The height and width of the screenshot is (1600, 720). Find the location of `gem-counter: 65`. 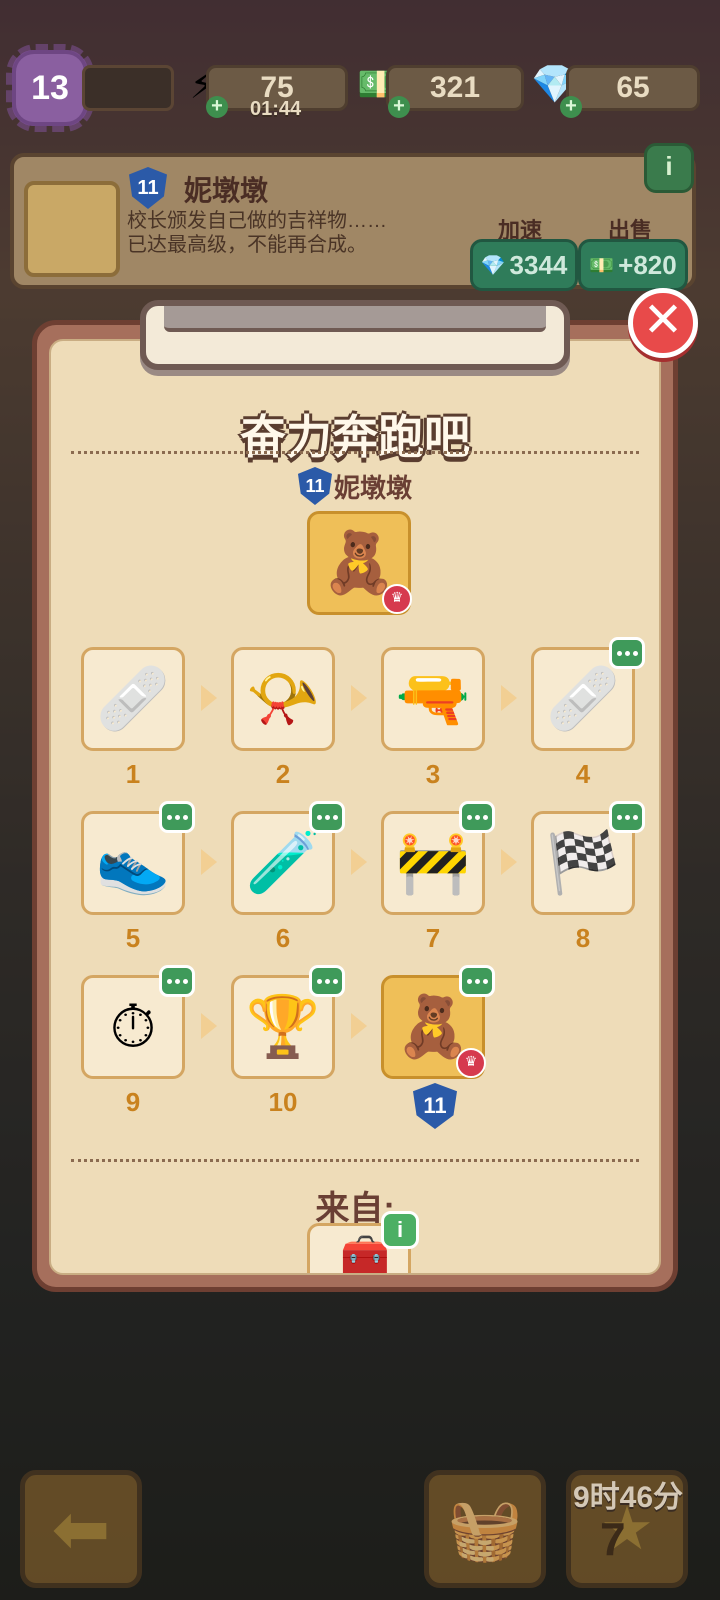

gem-counter: 65 is located at coordinates (633, 88).